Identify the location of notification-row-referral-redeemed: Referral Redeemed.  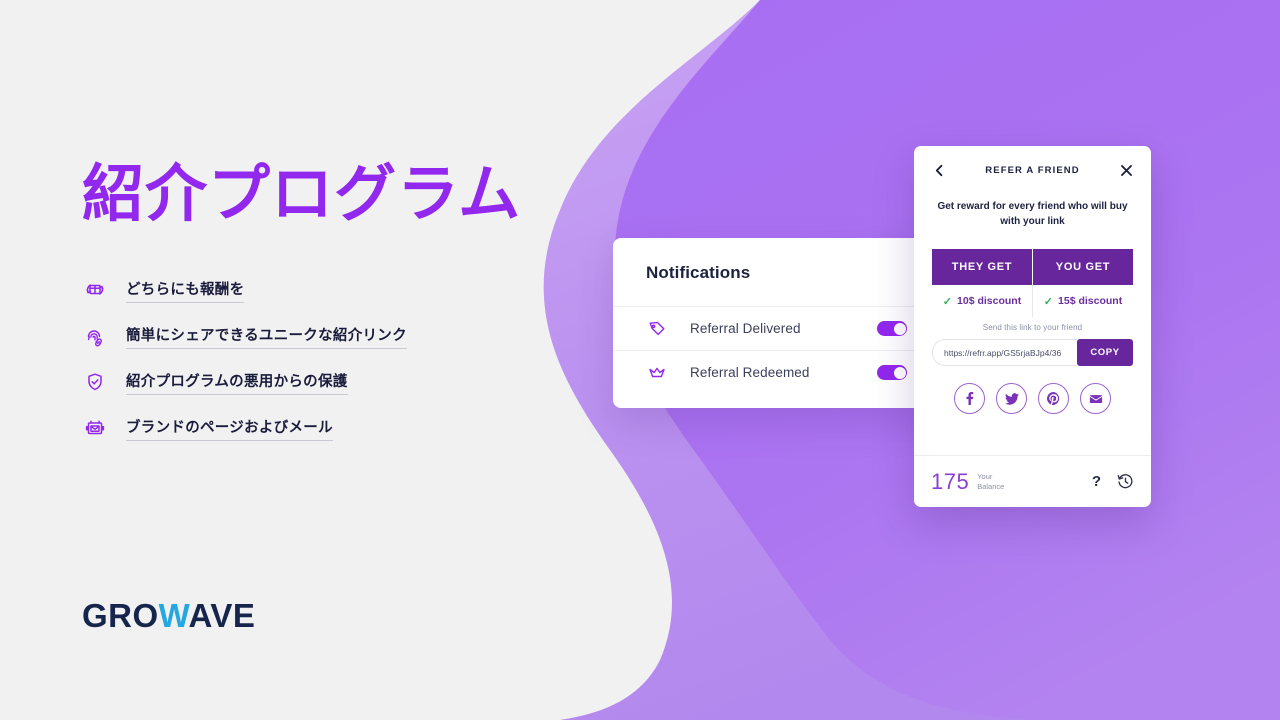
(772, 372).